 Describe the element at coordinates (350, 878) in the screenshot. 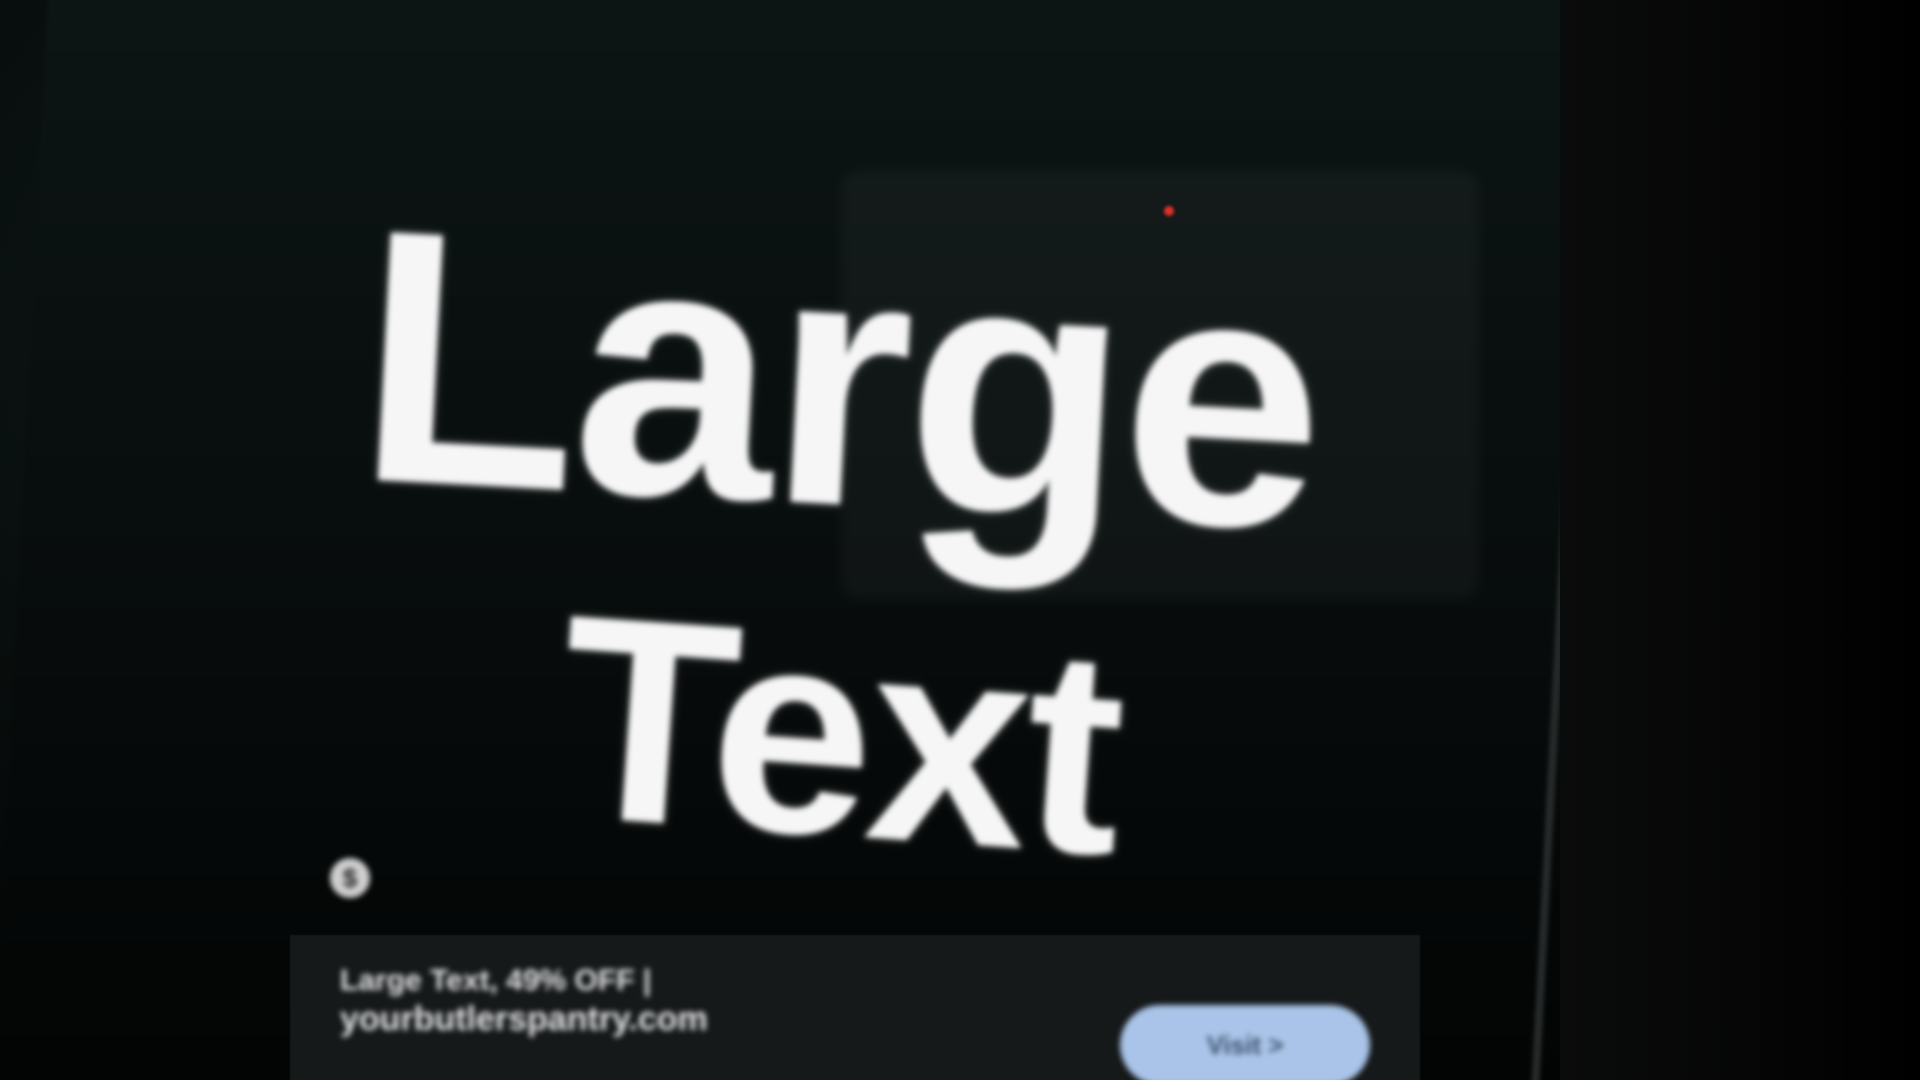

I see `sponsored-icon: $` at that location.